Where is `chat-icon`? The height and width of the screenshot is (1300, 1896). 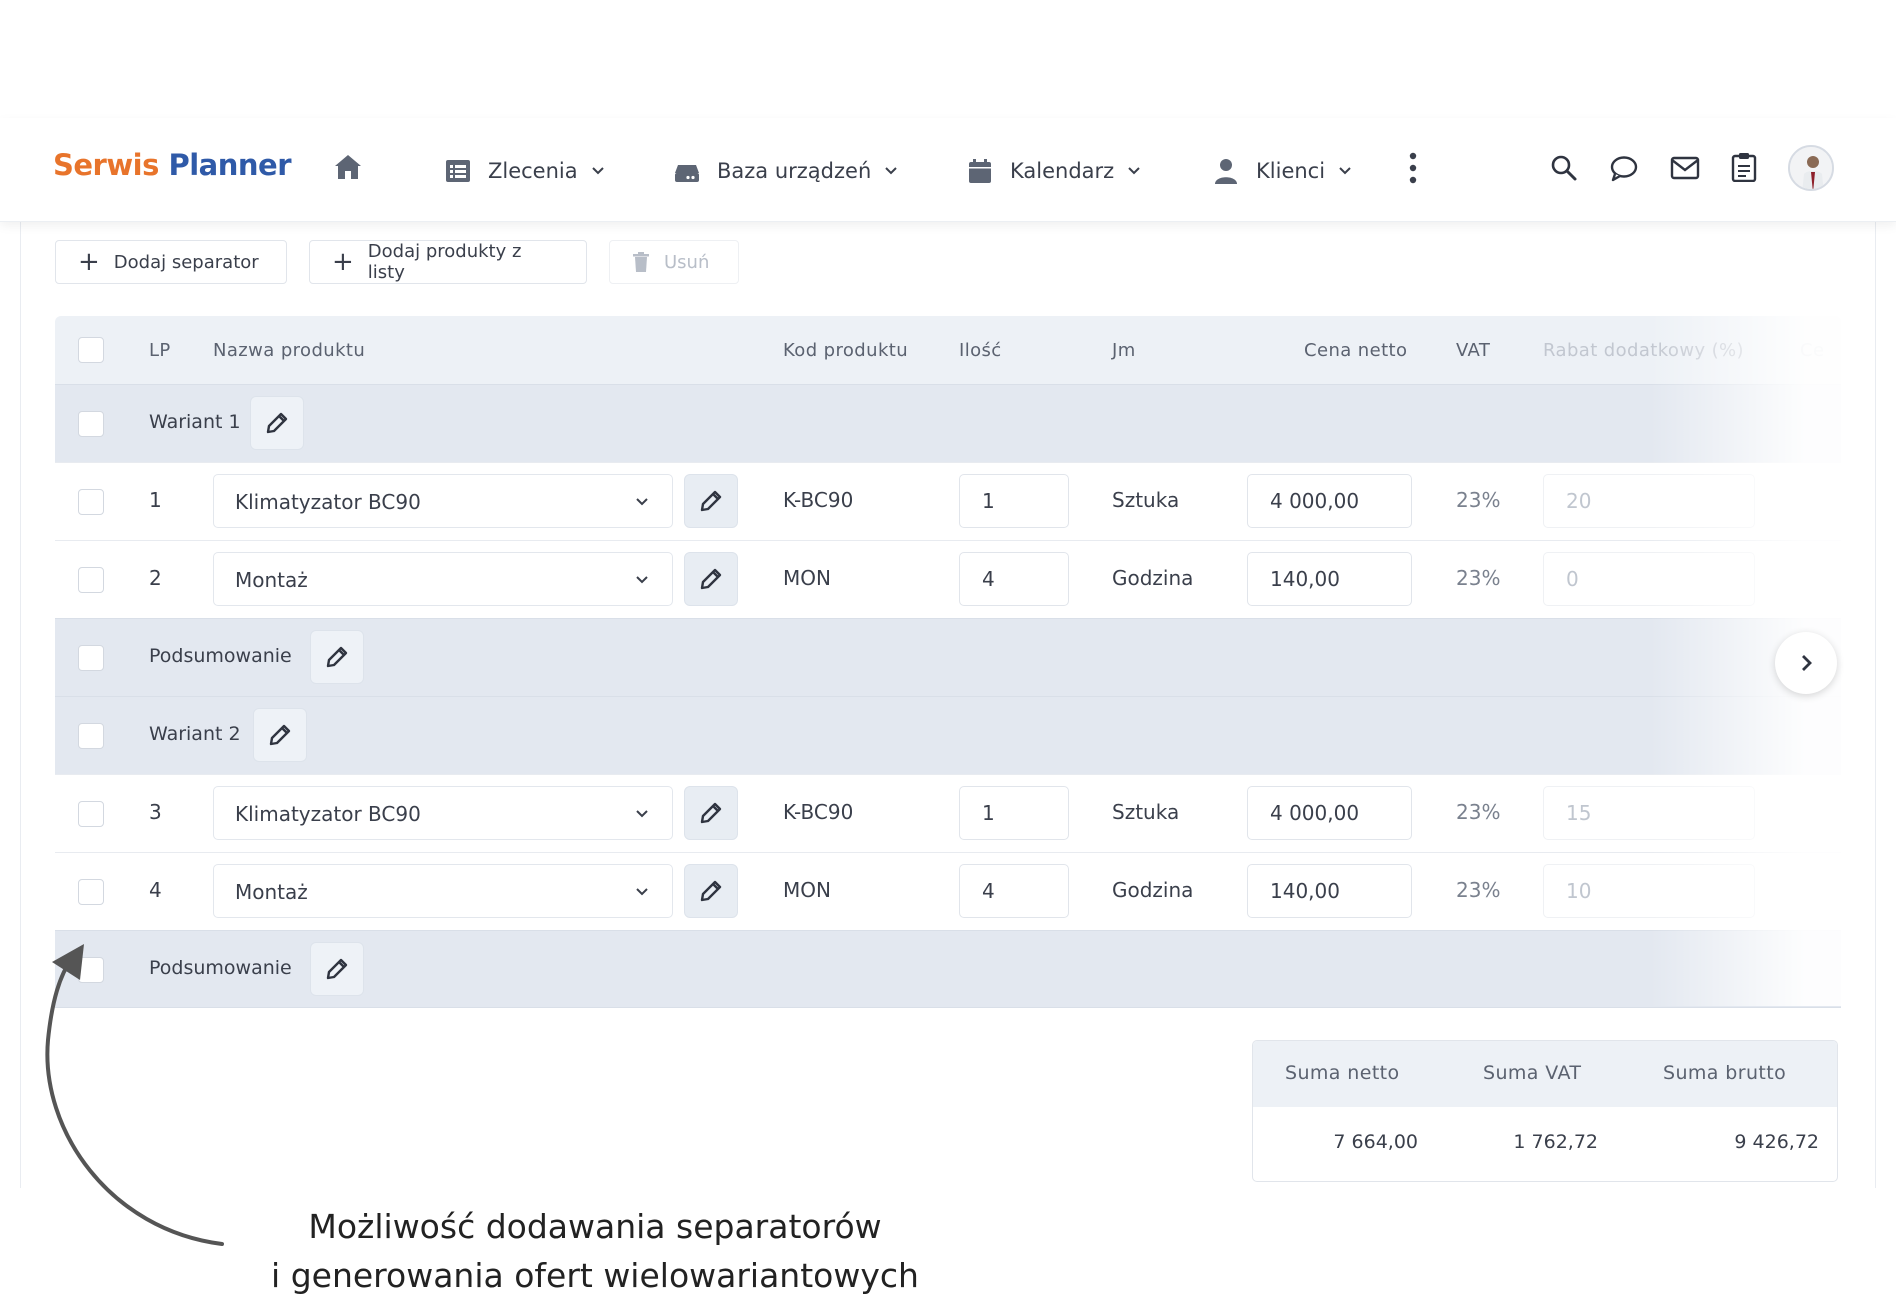
chat-icon is located at coordinates (1624, 168).